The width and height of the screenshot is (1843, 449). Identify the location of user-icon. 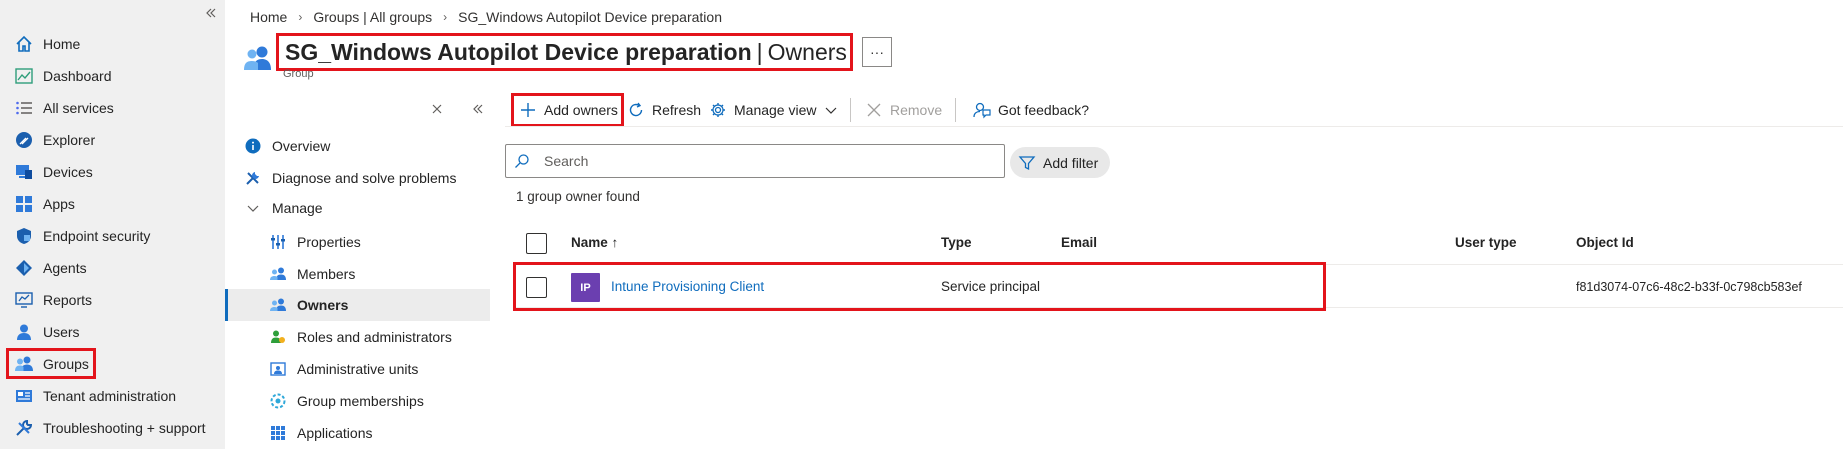
(24, 332).